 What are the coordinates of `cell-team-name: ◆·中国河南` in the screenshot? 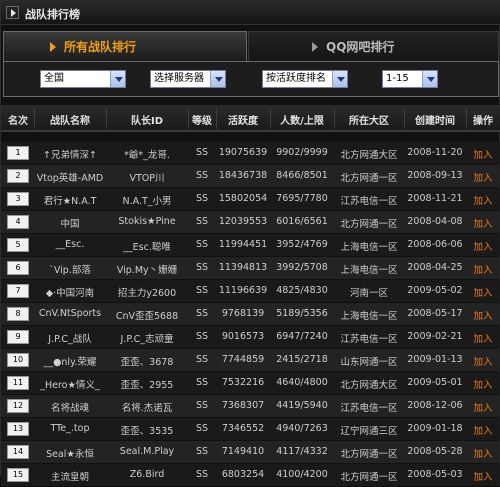 It's located at (70, 293).